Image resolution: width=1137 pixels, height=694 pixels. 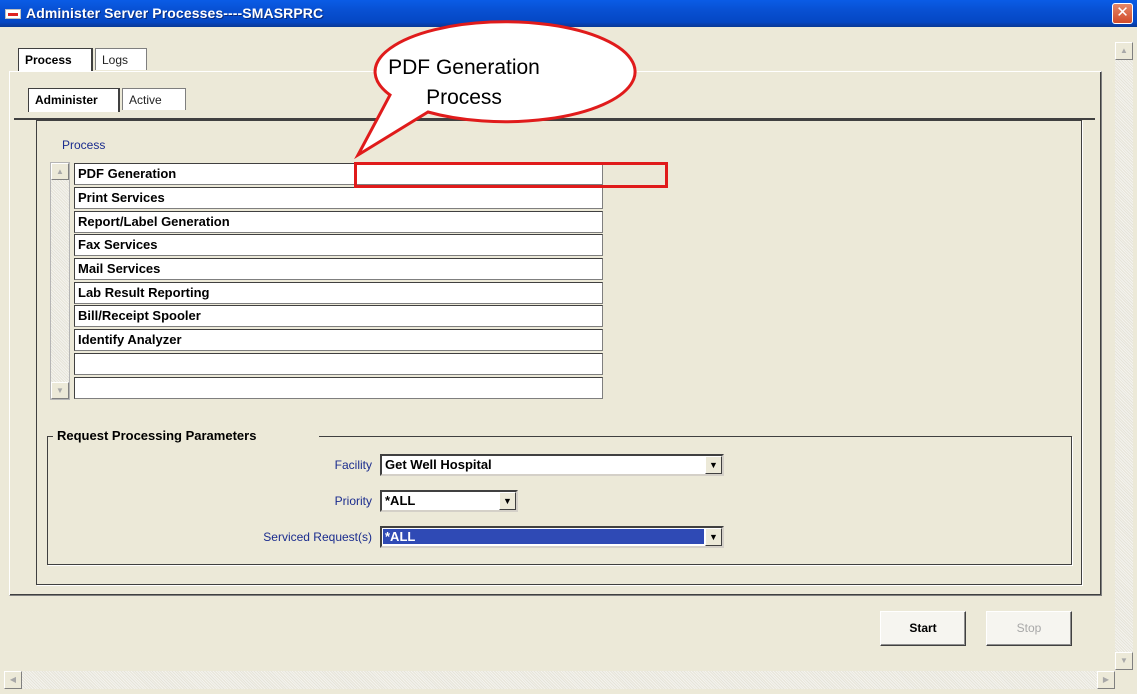 What do you see at coordinates (353, 501) in the screenshot?
I see `priority-label: Priority` at bounding box center [353, 501].